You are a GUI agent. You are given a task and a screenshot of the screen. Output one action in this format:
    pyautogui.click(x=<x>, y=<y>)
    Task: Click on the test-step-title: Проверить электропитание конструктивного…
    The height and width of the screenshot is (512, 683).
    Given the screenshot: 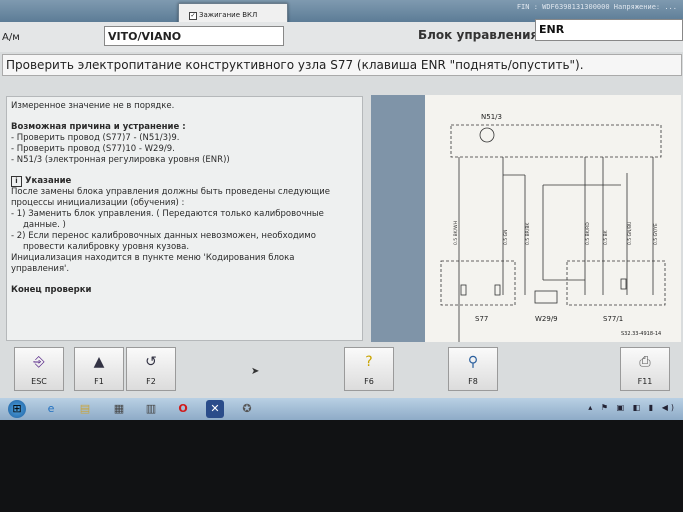 What is the action you would take?
    pyautogui.click(x=342, y=65)
    